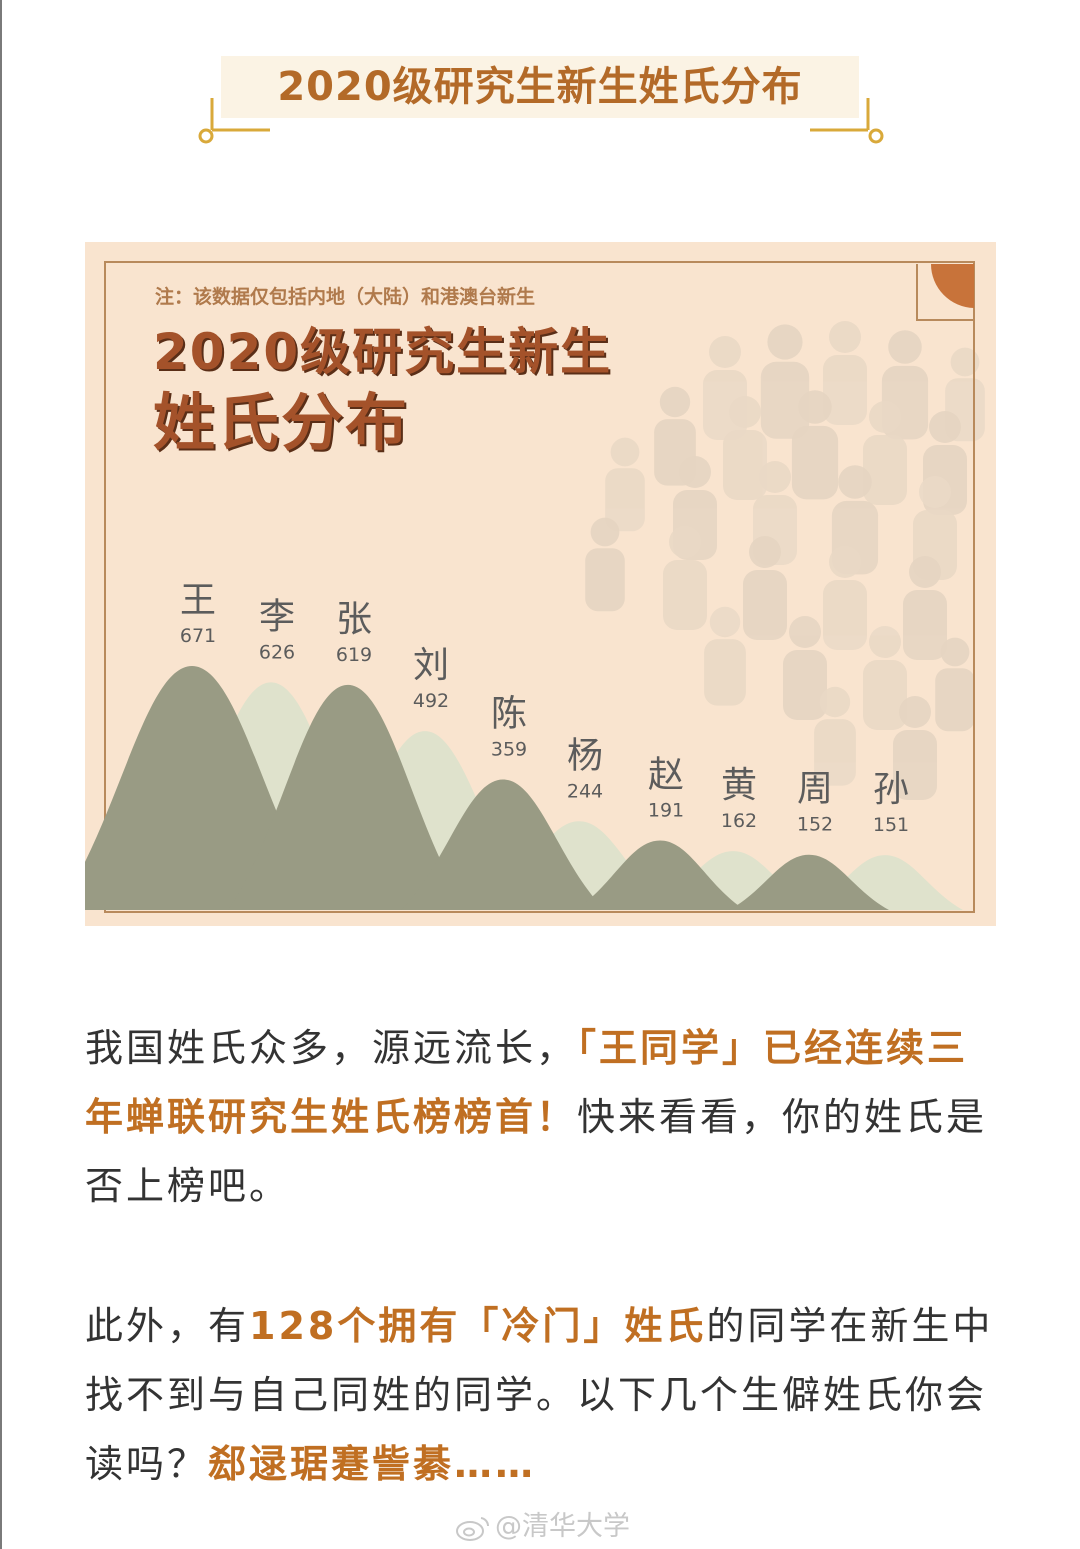  What do you see at coordinates (167, 1326) in the screenshot?
I see `rare-text-1: 此外，有` at bounding box center [167, 1326].